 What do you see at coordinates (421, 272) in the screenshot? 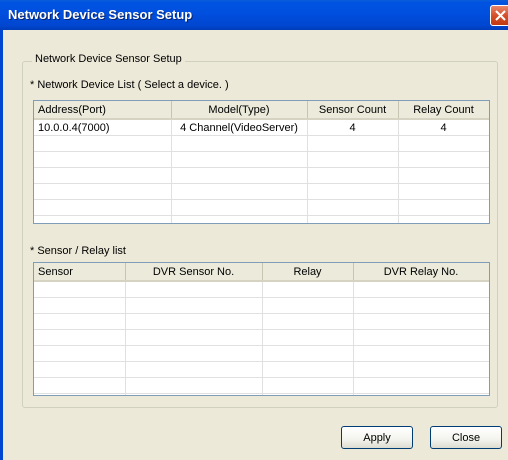
I see `sensor-column-header: DVR Relay No.` at bounding box center [421, 272].